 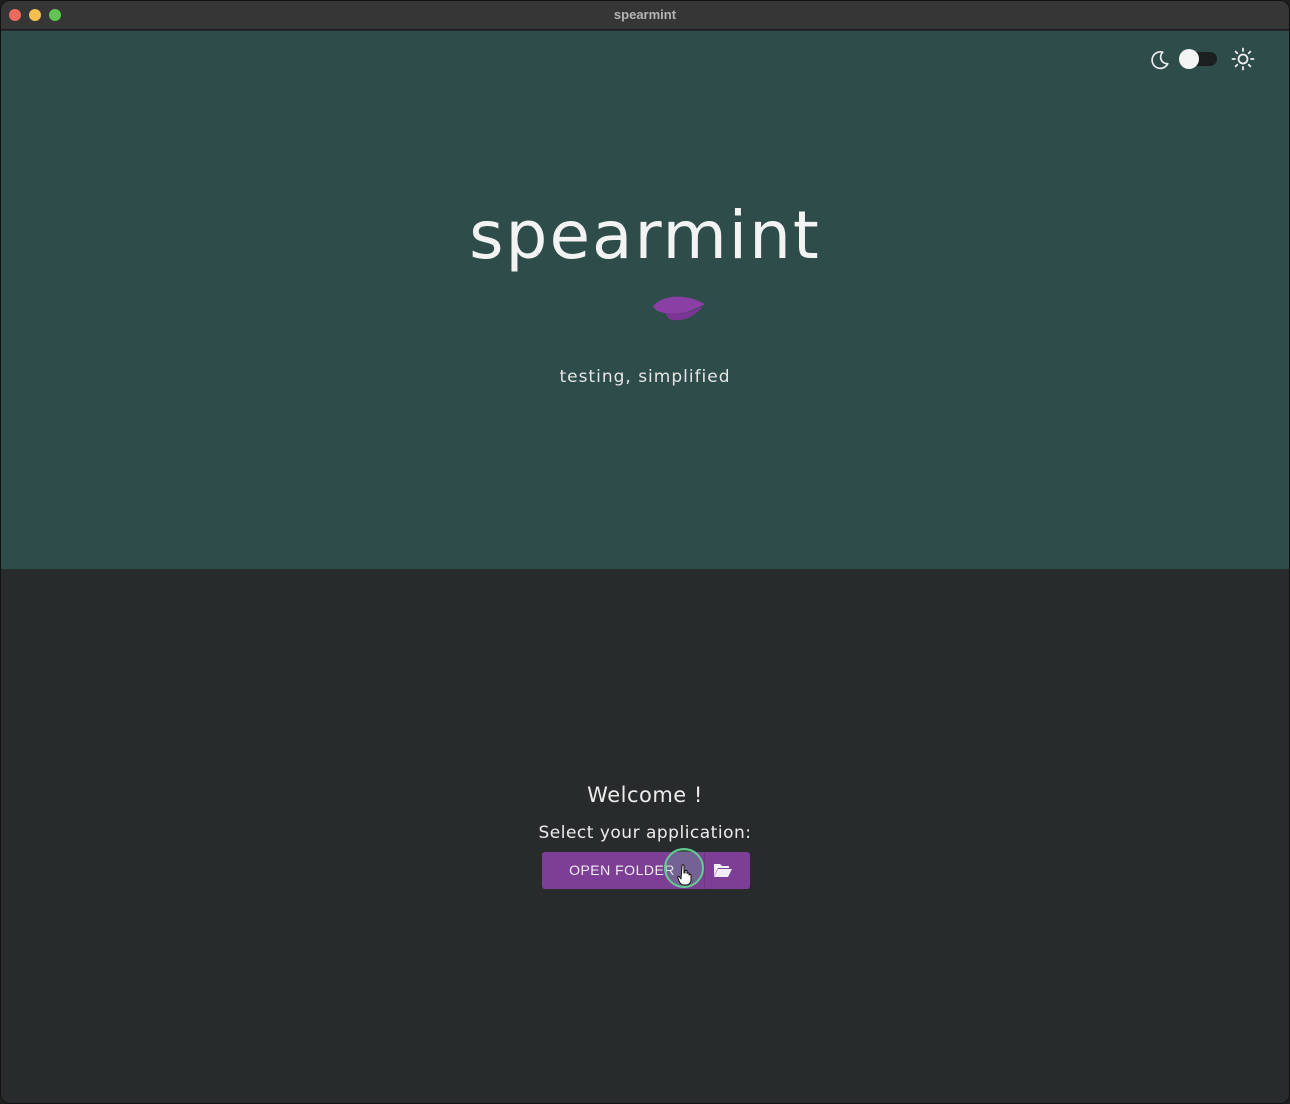 What do you see at coordinates (645, 795) in the screenshot?
I see `welcome-heading: Welcome !` at bounding box center [645, 795].